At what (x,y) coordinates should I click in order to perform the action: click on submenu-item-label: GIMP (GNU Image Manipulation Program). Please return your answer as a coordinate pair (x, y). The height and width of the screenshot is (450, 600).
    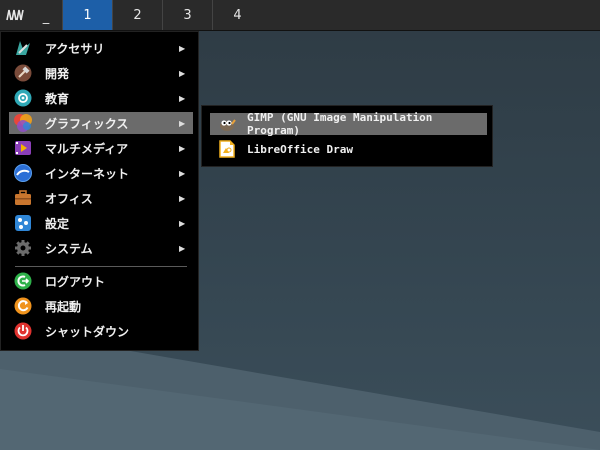
    Looking at the image, I should click on (340, 124).